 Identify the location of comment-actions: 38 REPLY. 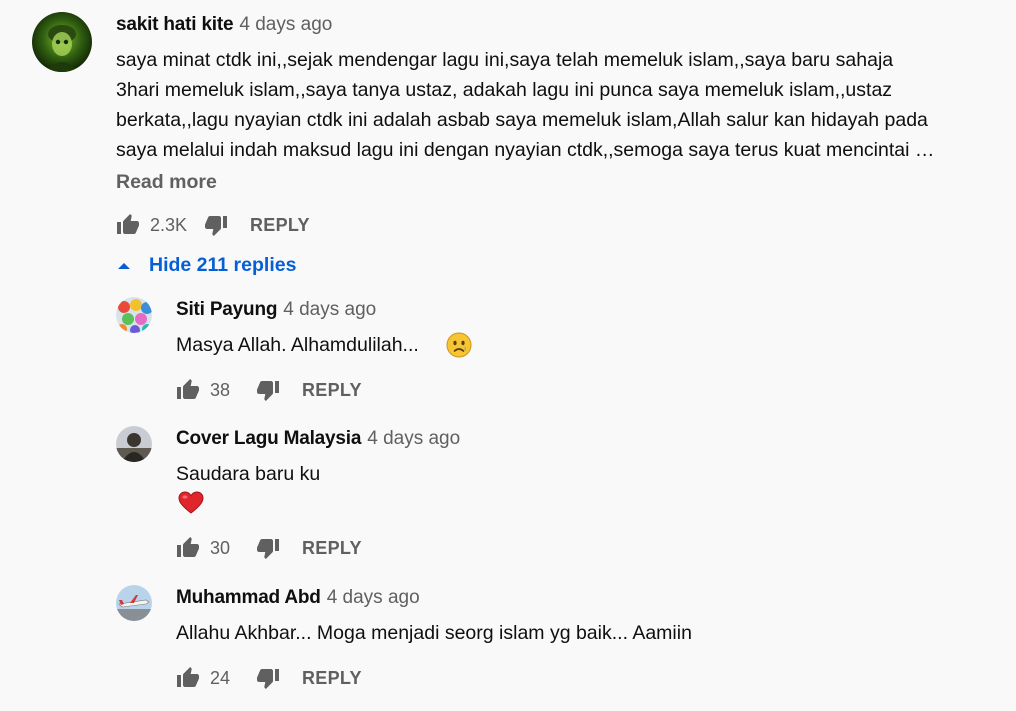
(268, 390).